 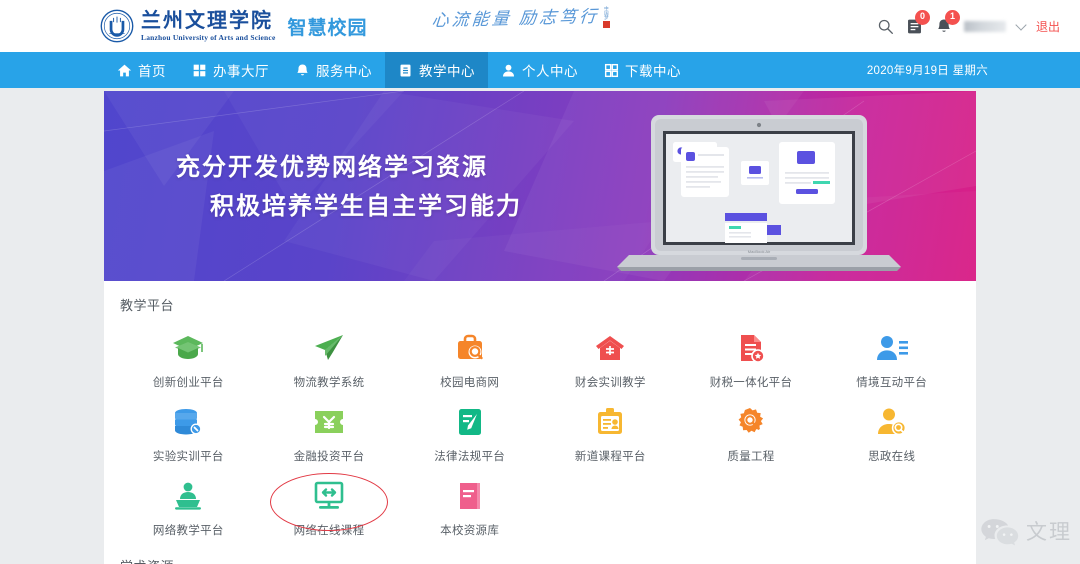 I want to click on tile-label: 网络在线课程, so click(x=329, y=531).